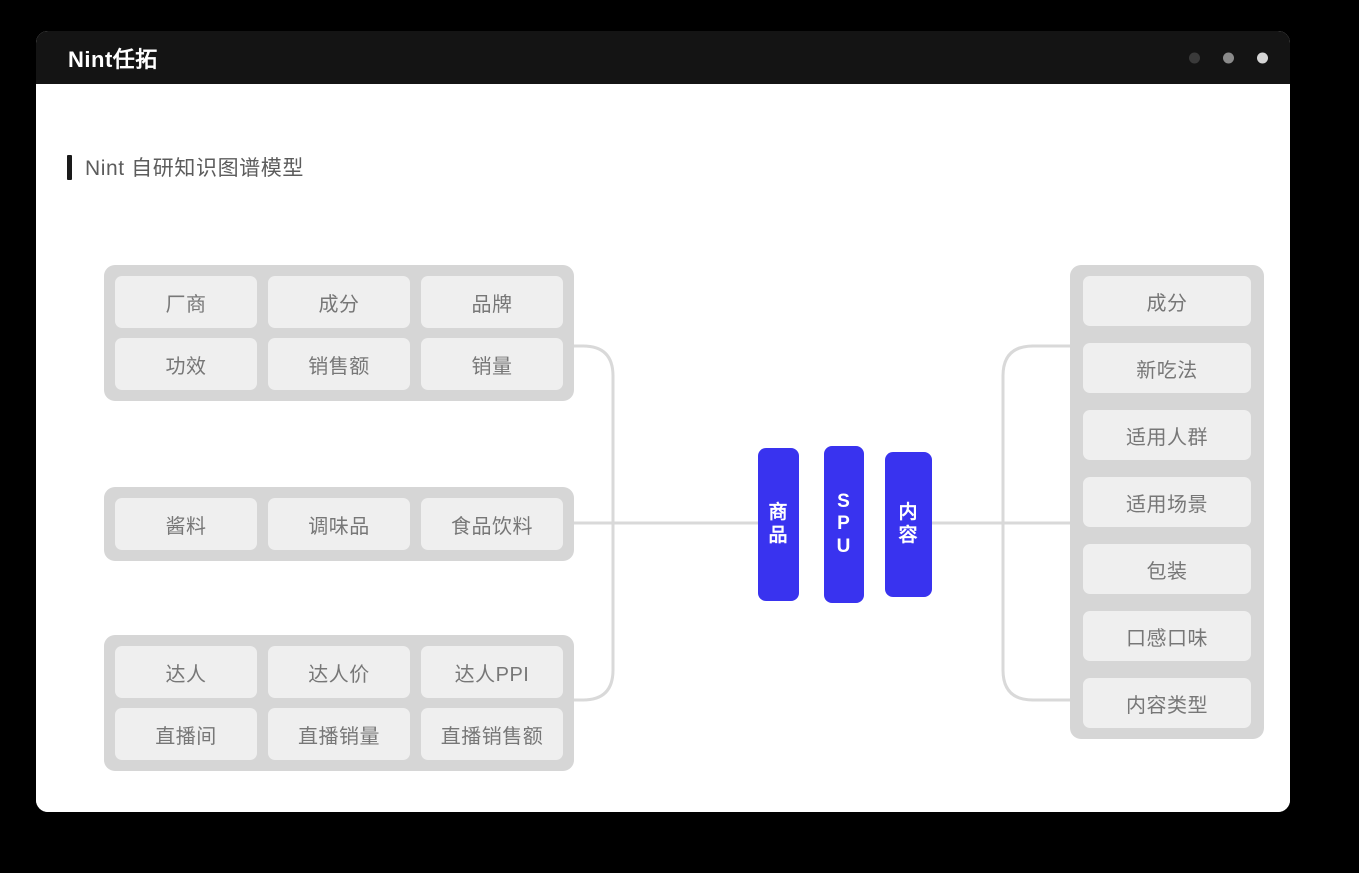  I want to click on window-dot-dark, so click(1194, 57).